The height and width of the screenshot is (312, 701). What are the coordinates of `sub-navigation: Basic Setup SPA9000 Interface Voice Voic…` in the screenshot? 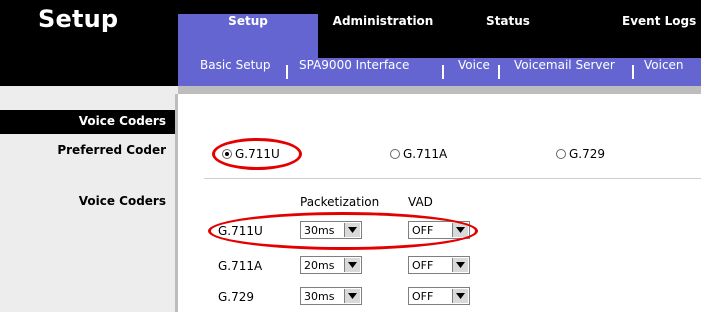 It's located at (439, 72).